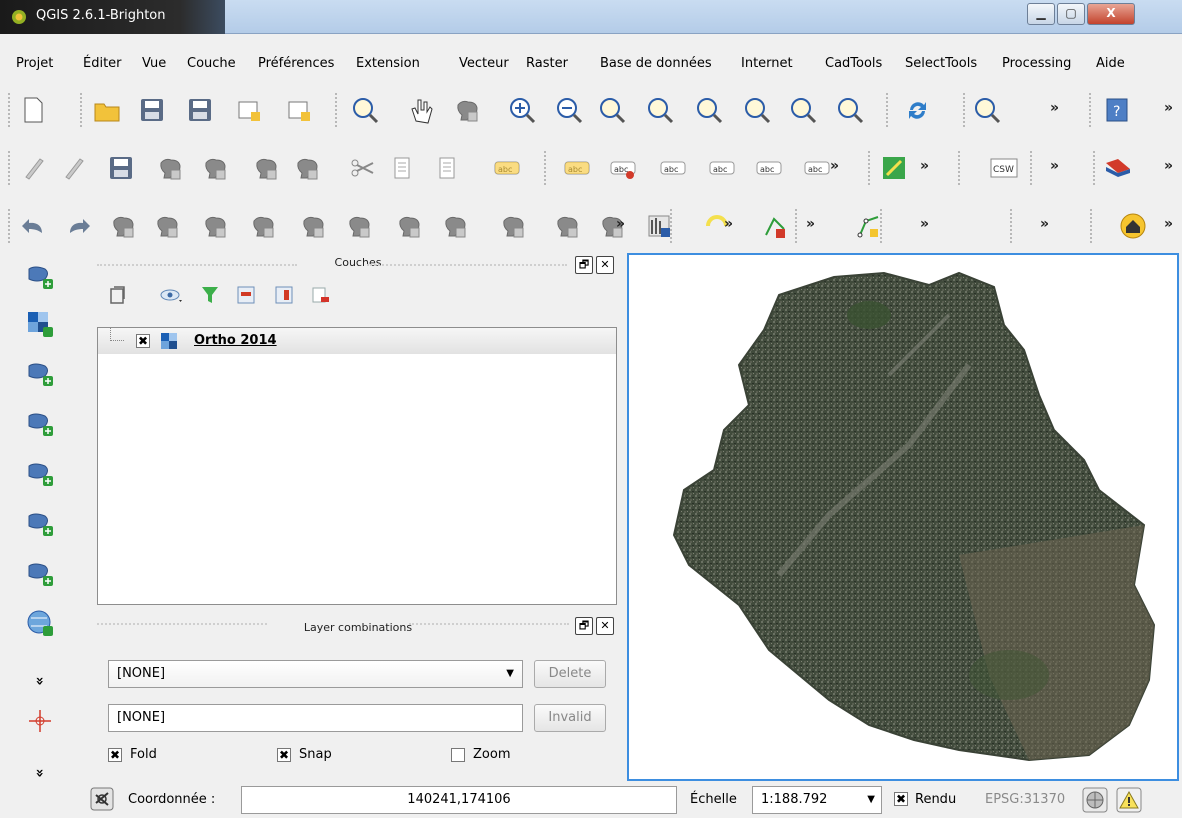  I want to click on delete-button: Delete, so click(570, 674).